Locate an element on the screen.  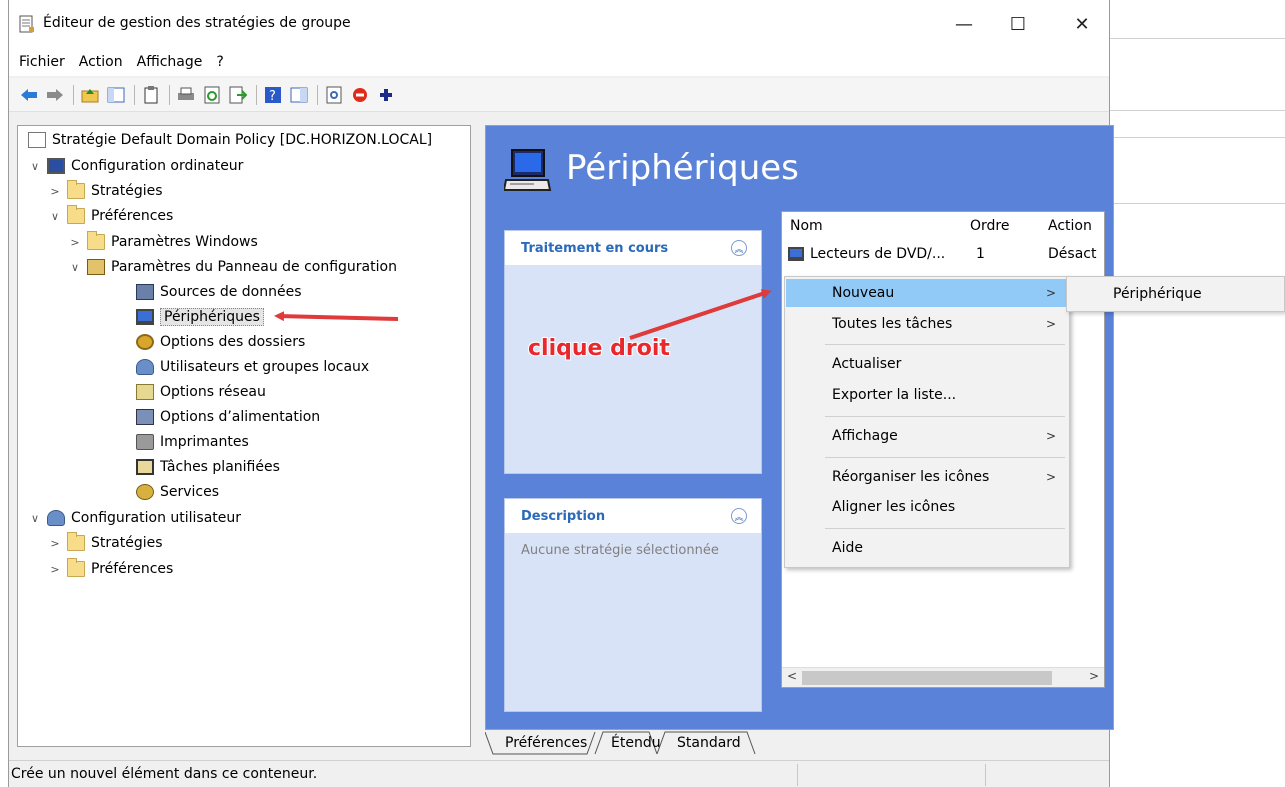
tree-scheduled-tasks: Tâches planifiées is located at coordinates (208, 467).